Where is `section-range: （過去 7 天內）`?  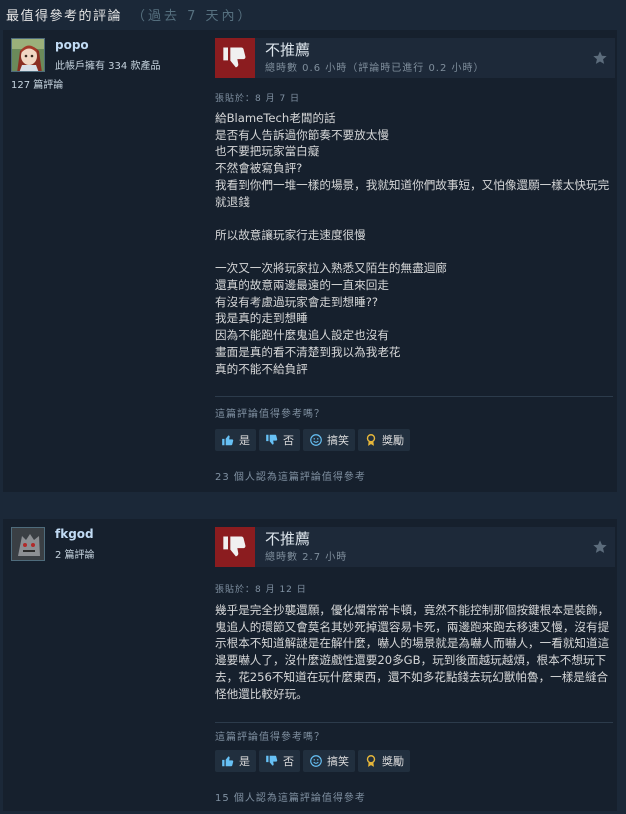 section-range: （過去 7 天內） is located at coordinates (193, 16).